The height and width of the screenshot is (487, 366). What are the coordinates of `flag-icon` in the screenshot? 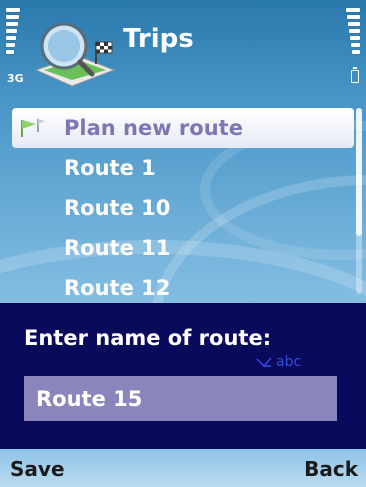 It's located at (33, 128).